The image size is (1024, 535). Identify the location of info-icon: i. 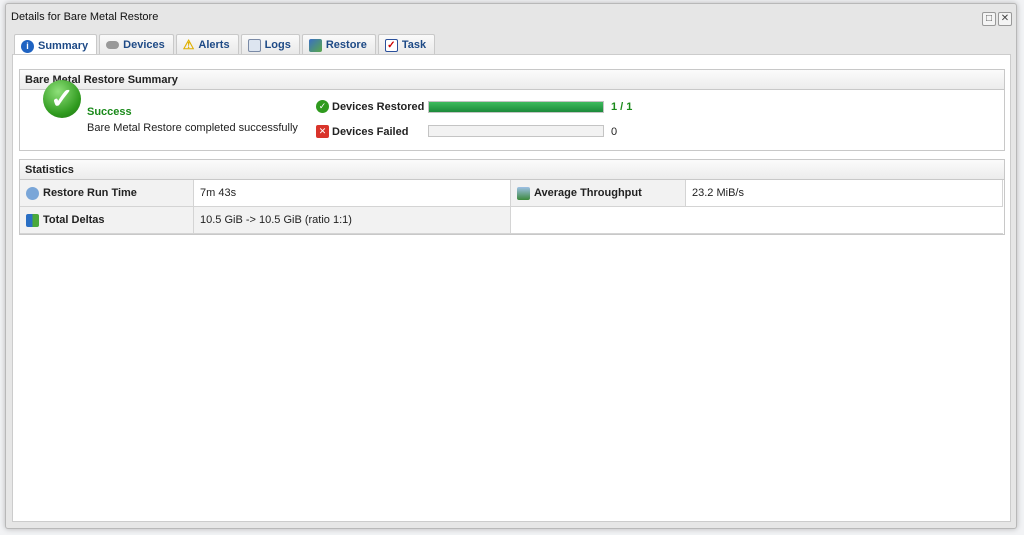
(27, 46).